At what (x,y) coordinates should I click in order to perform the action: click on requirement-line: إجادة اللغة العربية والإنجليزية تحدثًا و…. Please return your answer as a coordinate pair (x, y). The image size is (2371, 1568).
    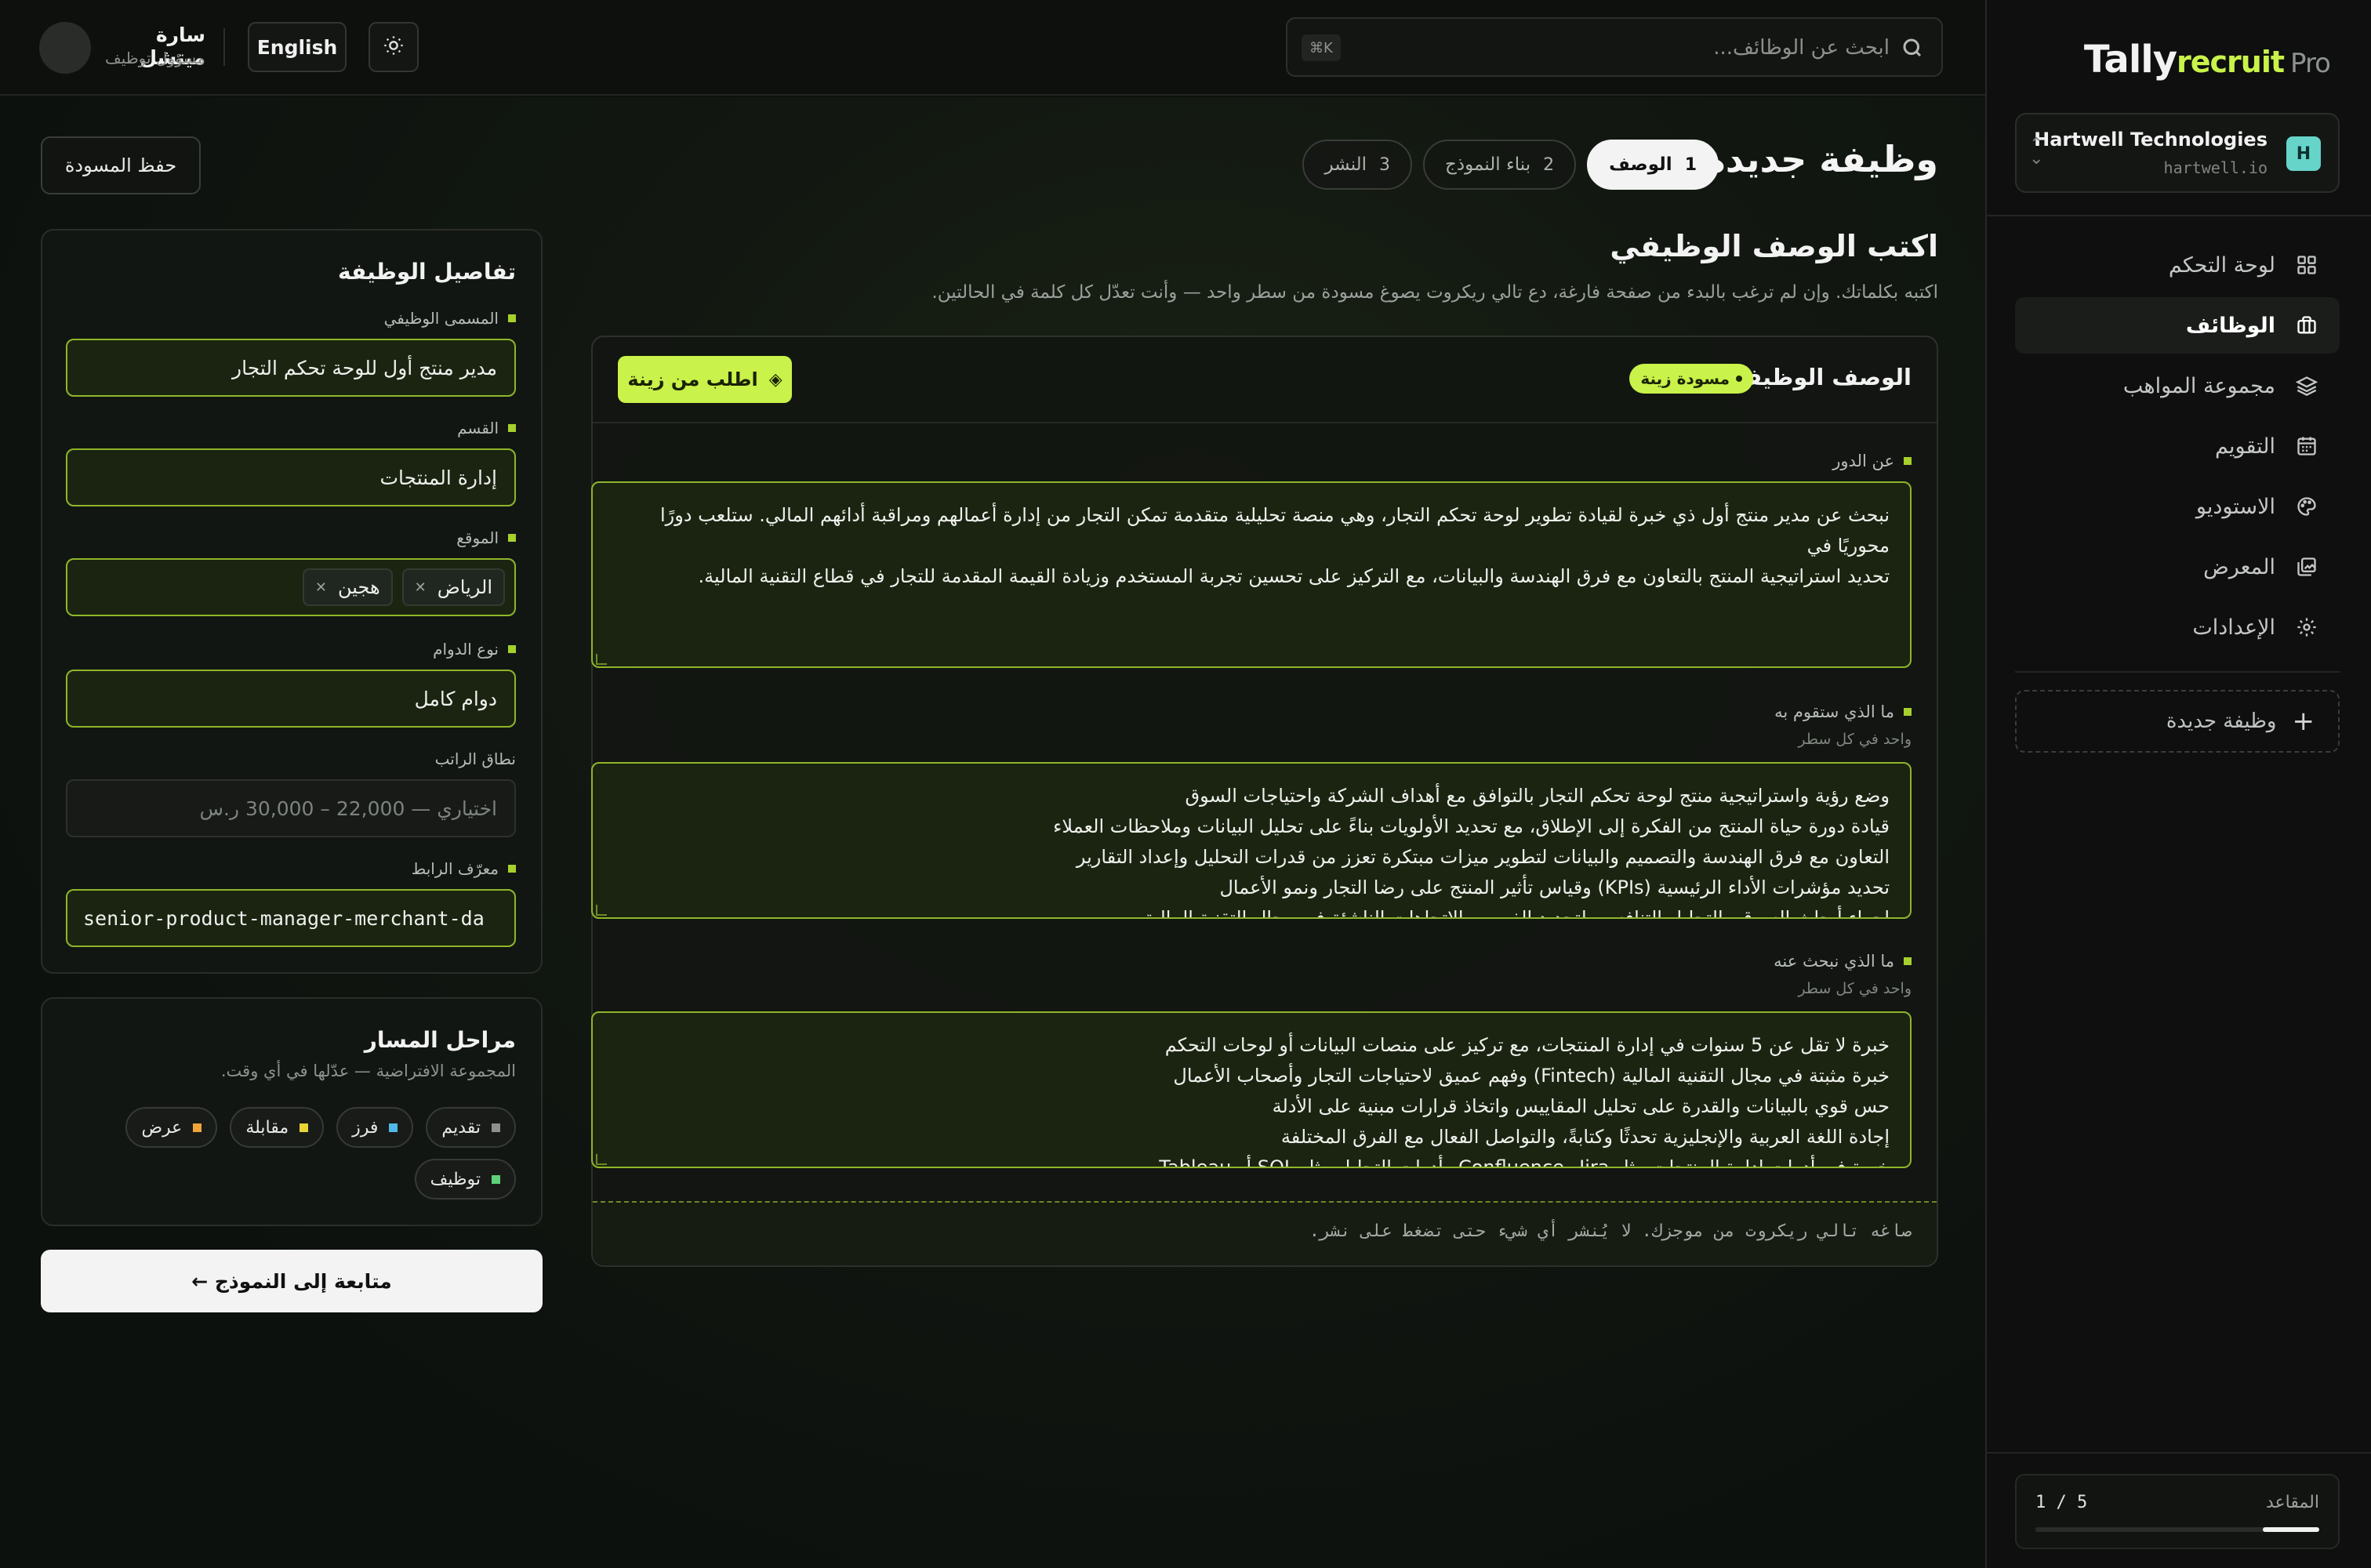
    Looking at the image, I should click on (1585, 1137).